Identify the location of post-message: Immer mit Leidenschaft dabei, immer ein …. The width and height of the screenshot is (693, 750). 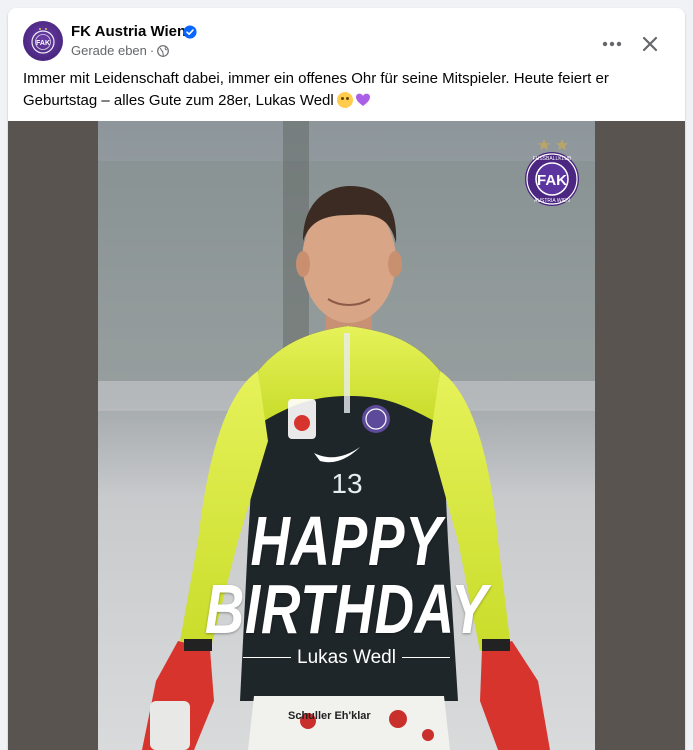
(343, 90).